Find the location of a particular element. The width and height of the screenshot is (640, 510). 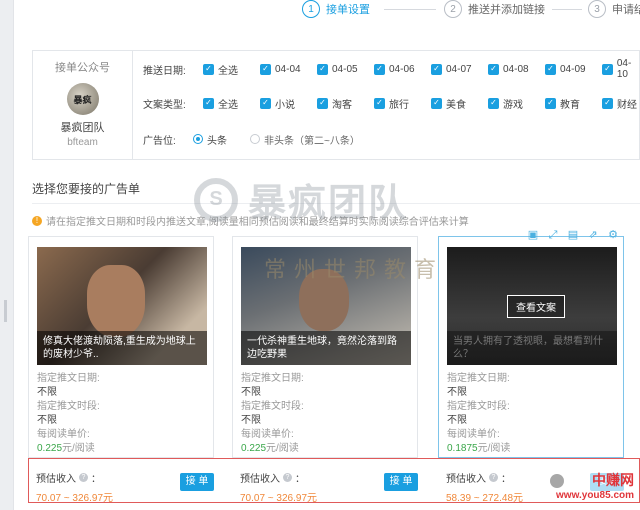

date-option: ✓ 04-09 is located at coordinates (573, 69).